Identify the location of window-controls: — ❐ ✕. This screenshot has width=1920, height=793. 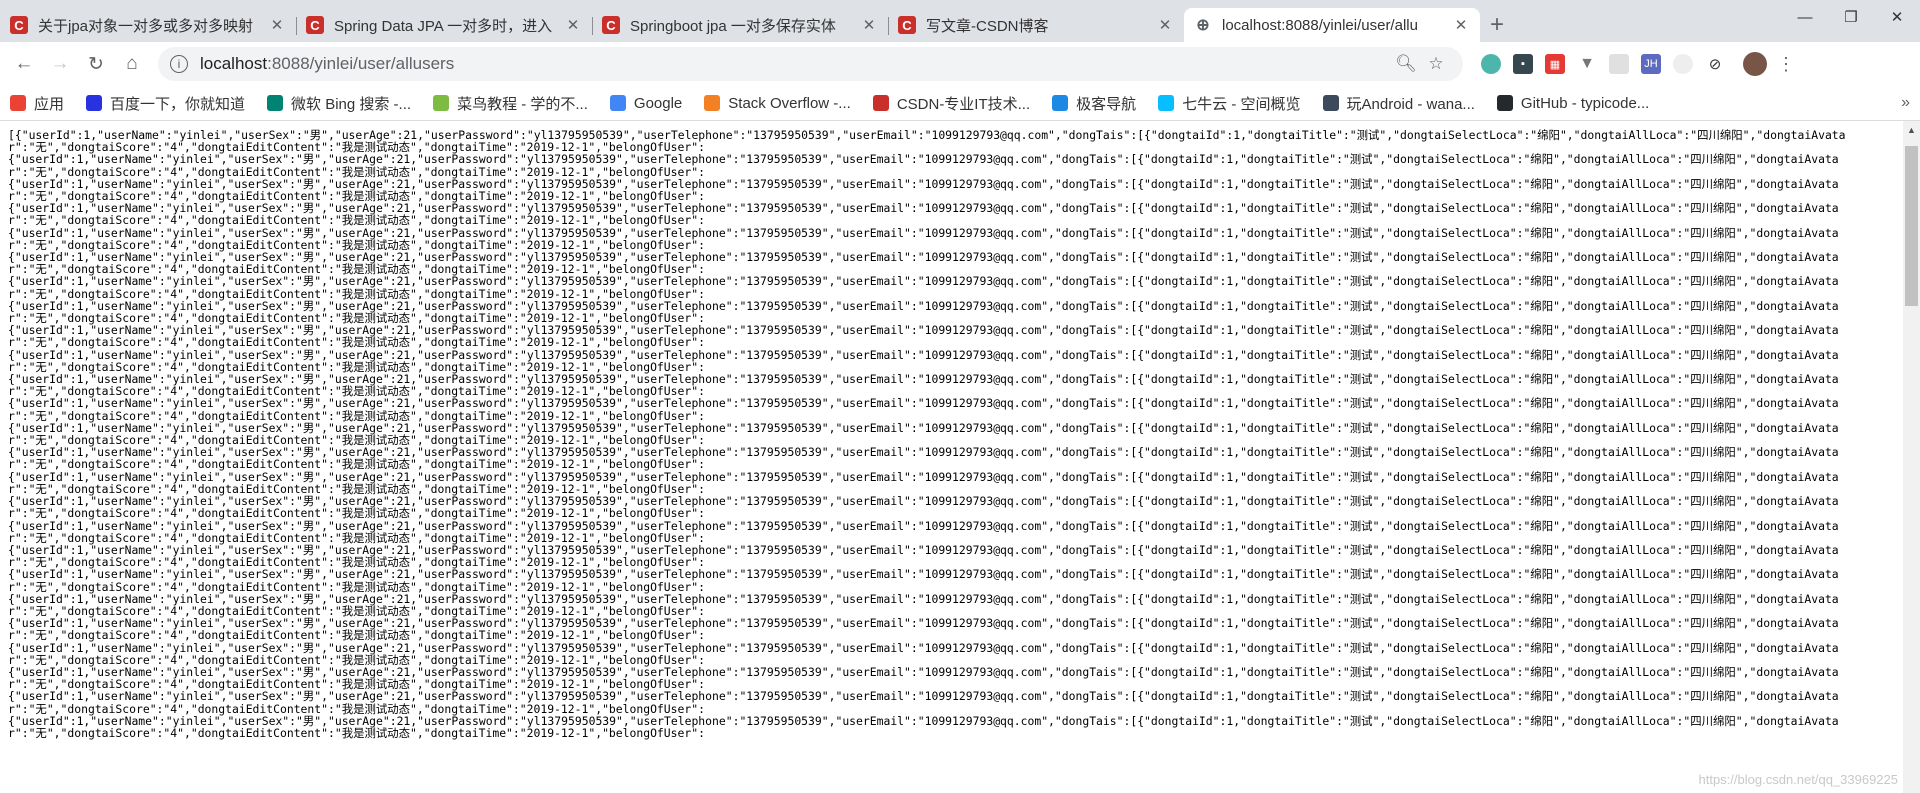
(1851, 17).